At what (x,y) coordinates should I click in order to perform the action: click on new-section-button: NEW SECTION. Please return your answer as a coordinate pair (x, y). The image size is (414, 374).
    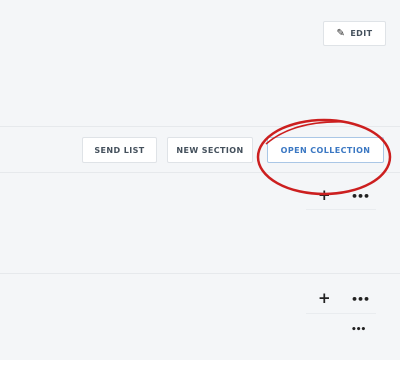
    Looking at the image, I should click on (210, 150).